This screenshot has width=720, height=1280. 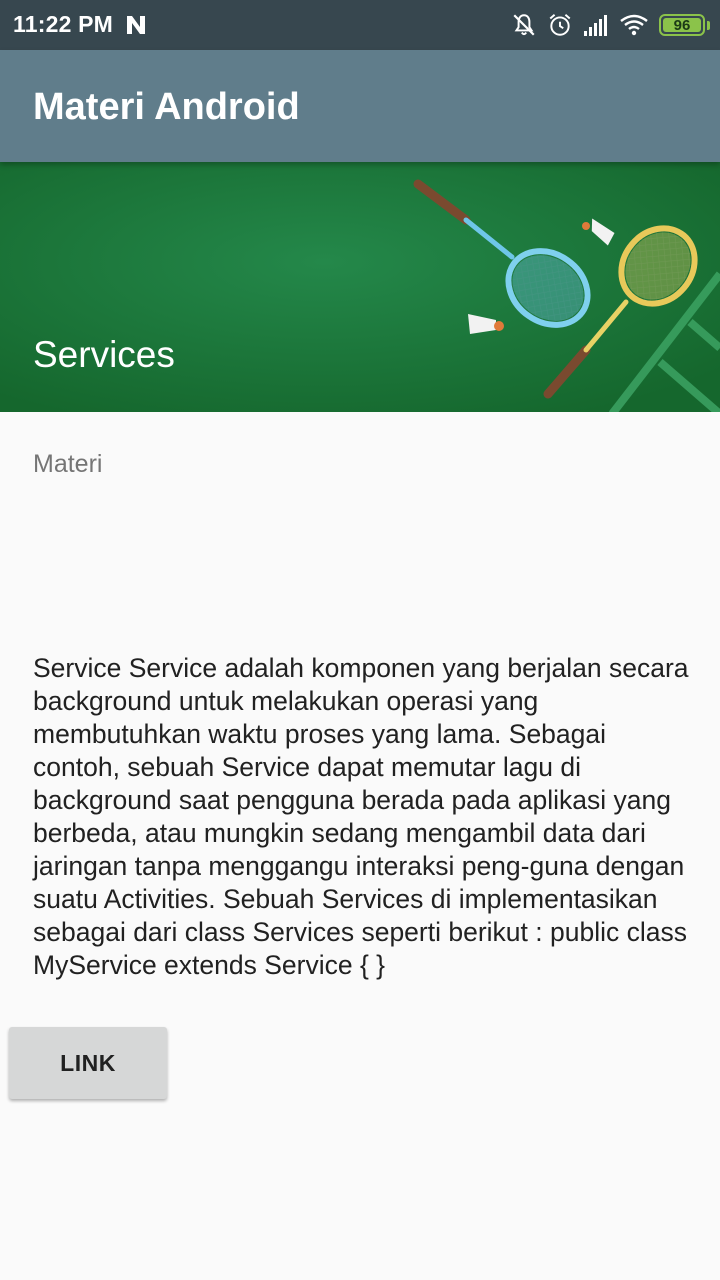 What do you see at coordinates (88, 1063) in the screenshot?
I see `link-button: LINK` at bounding box center [88, 1063].